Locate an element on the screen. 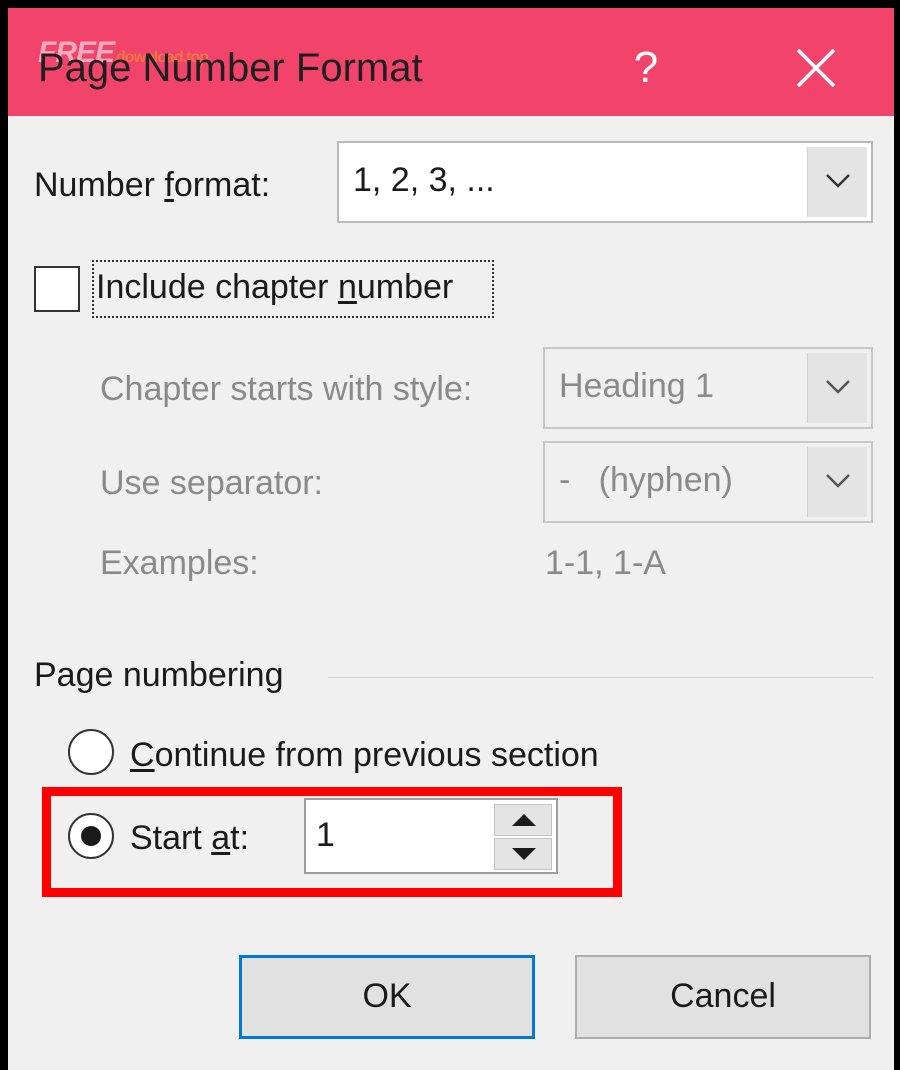 This screenshot has width=900, height=1070. close-button is located at coordinates (816, 68).